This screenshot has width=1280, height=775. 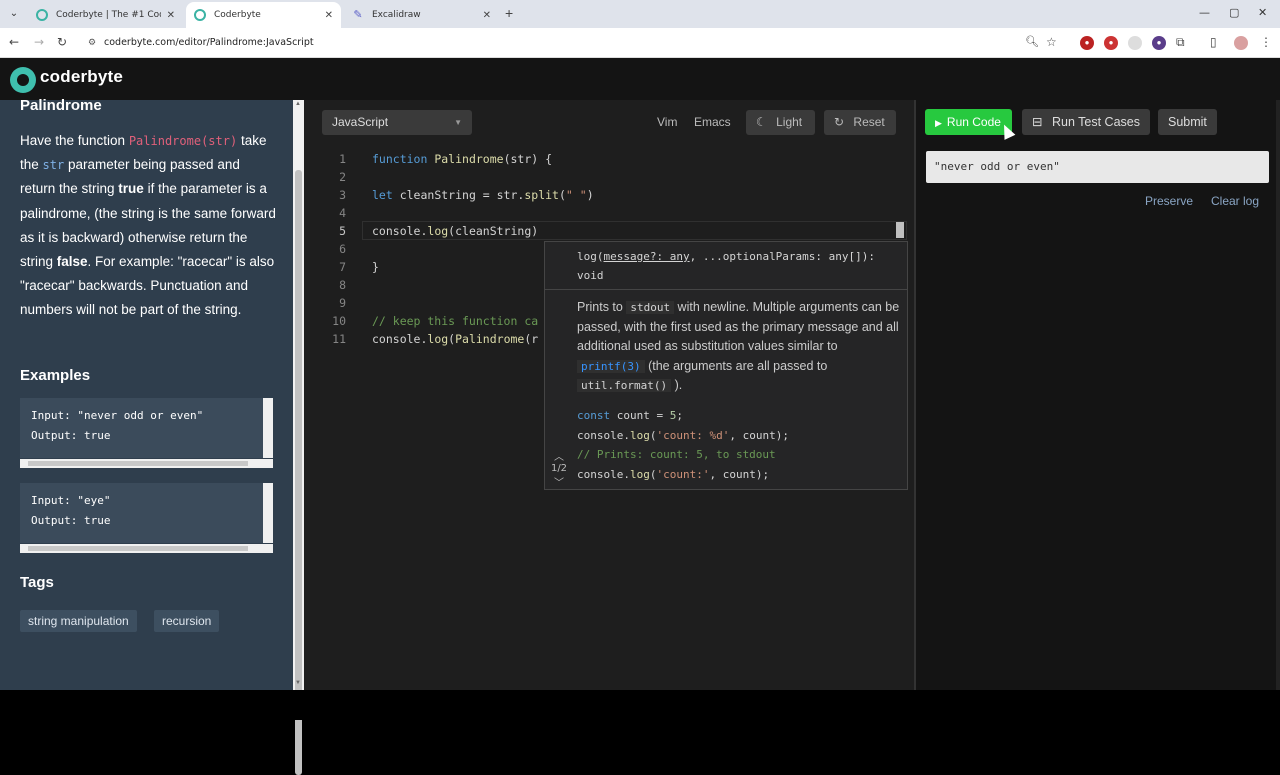 I want to click on reset-label: Reset, so click(x=869, y=122).